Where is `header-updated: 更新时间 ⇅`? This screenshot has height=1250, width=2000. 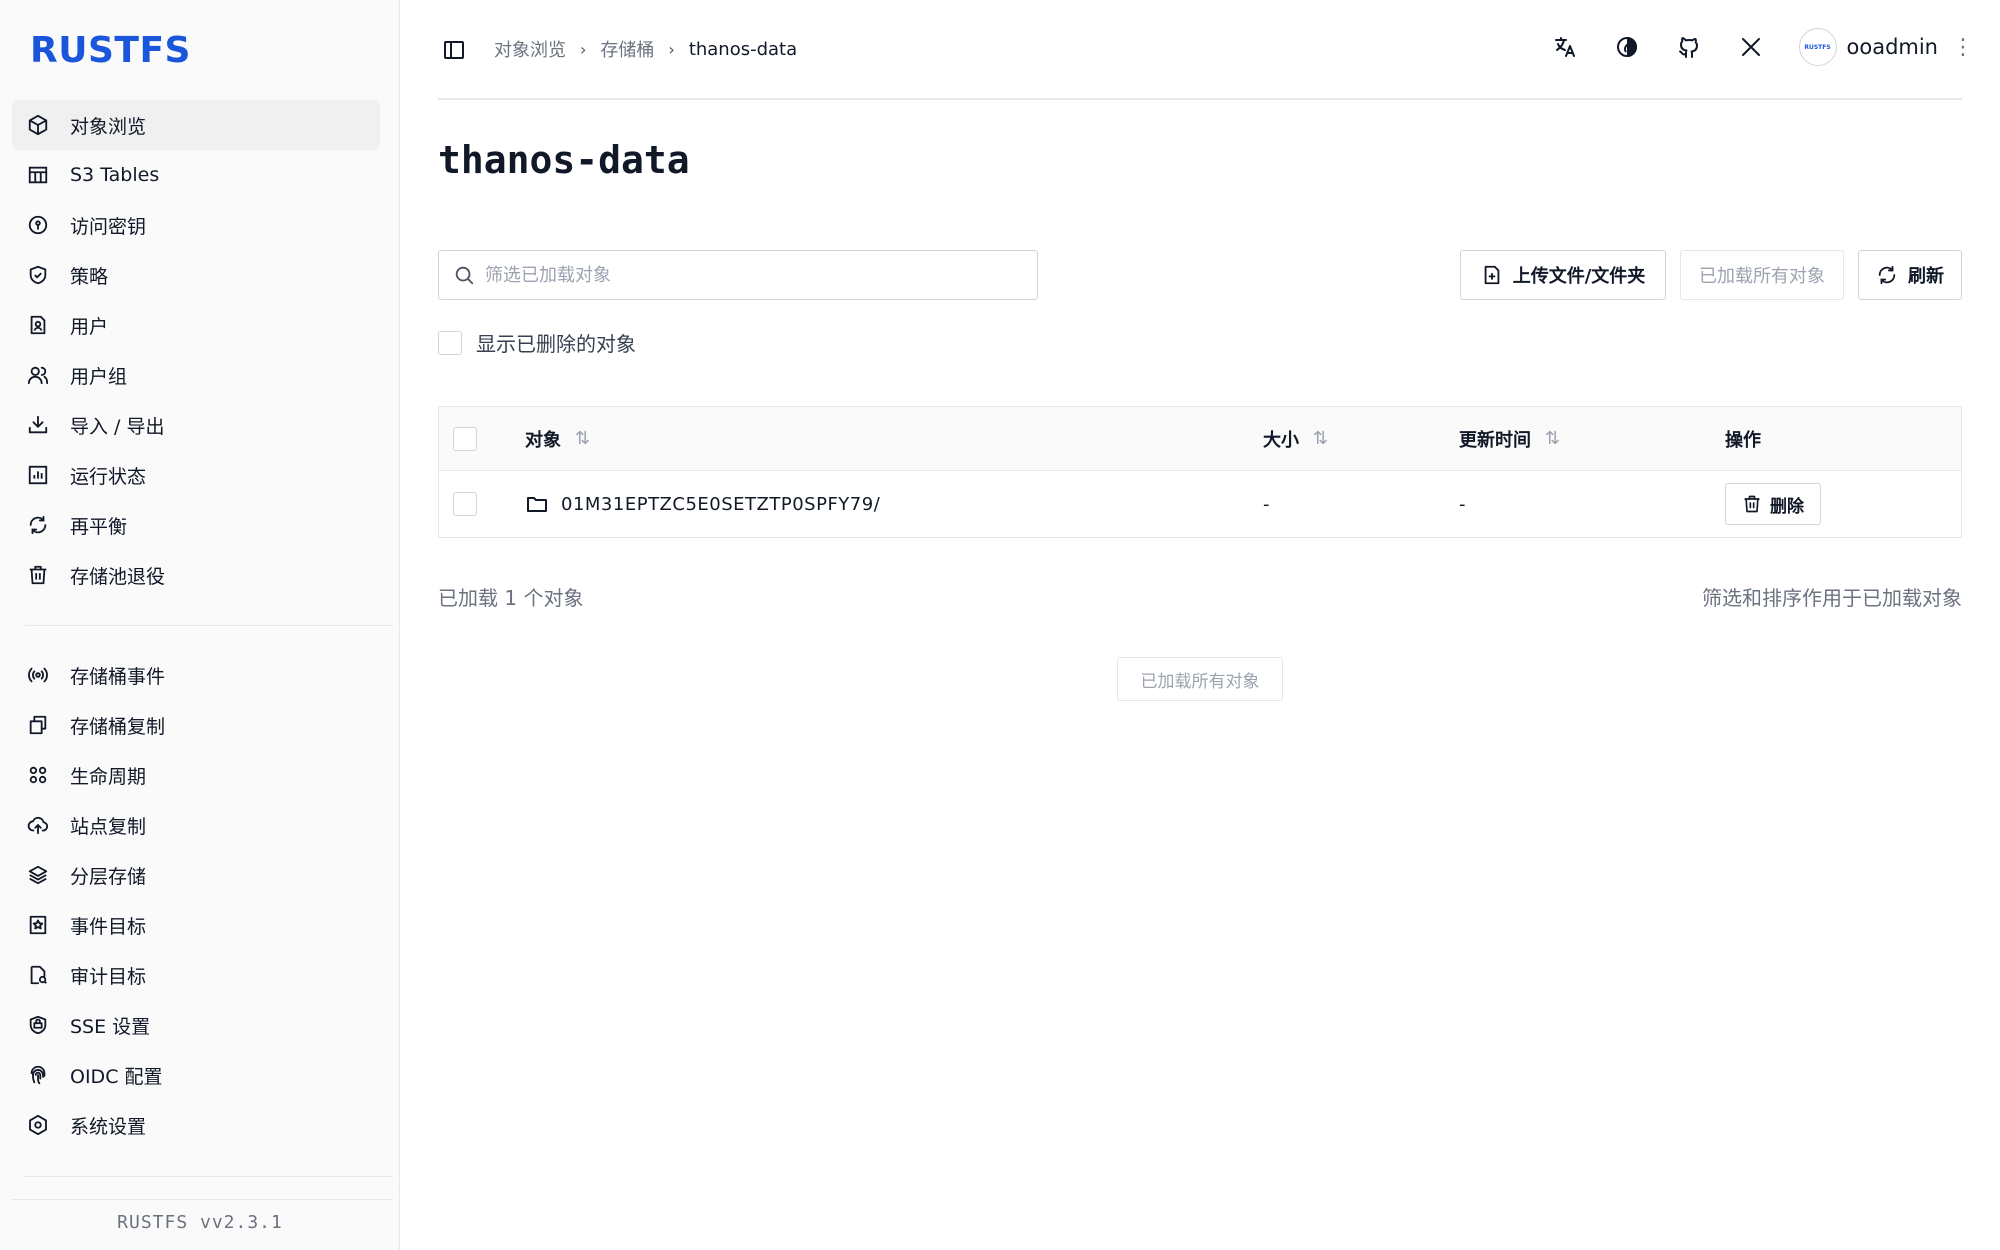
header-updated: 更新时间 ⇅ is located at coordinates (1509, 438).